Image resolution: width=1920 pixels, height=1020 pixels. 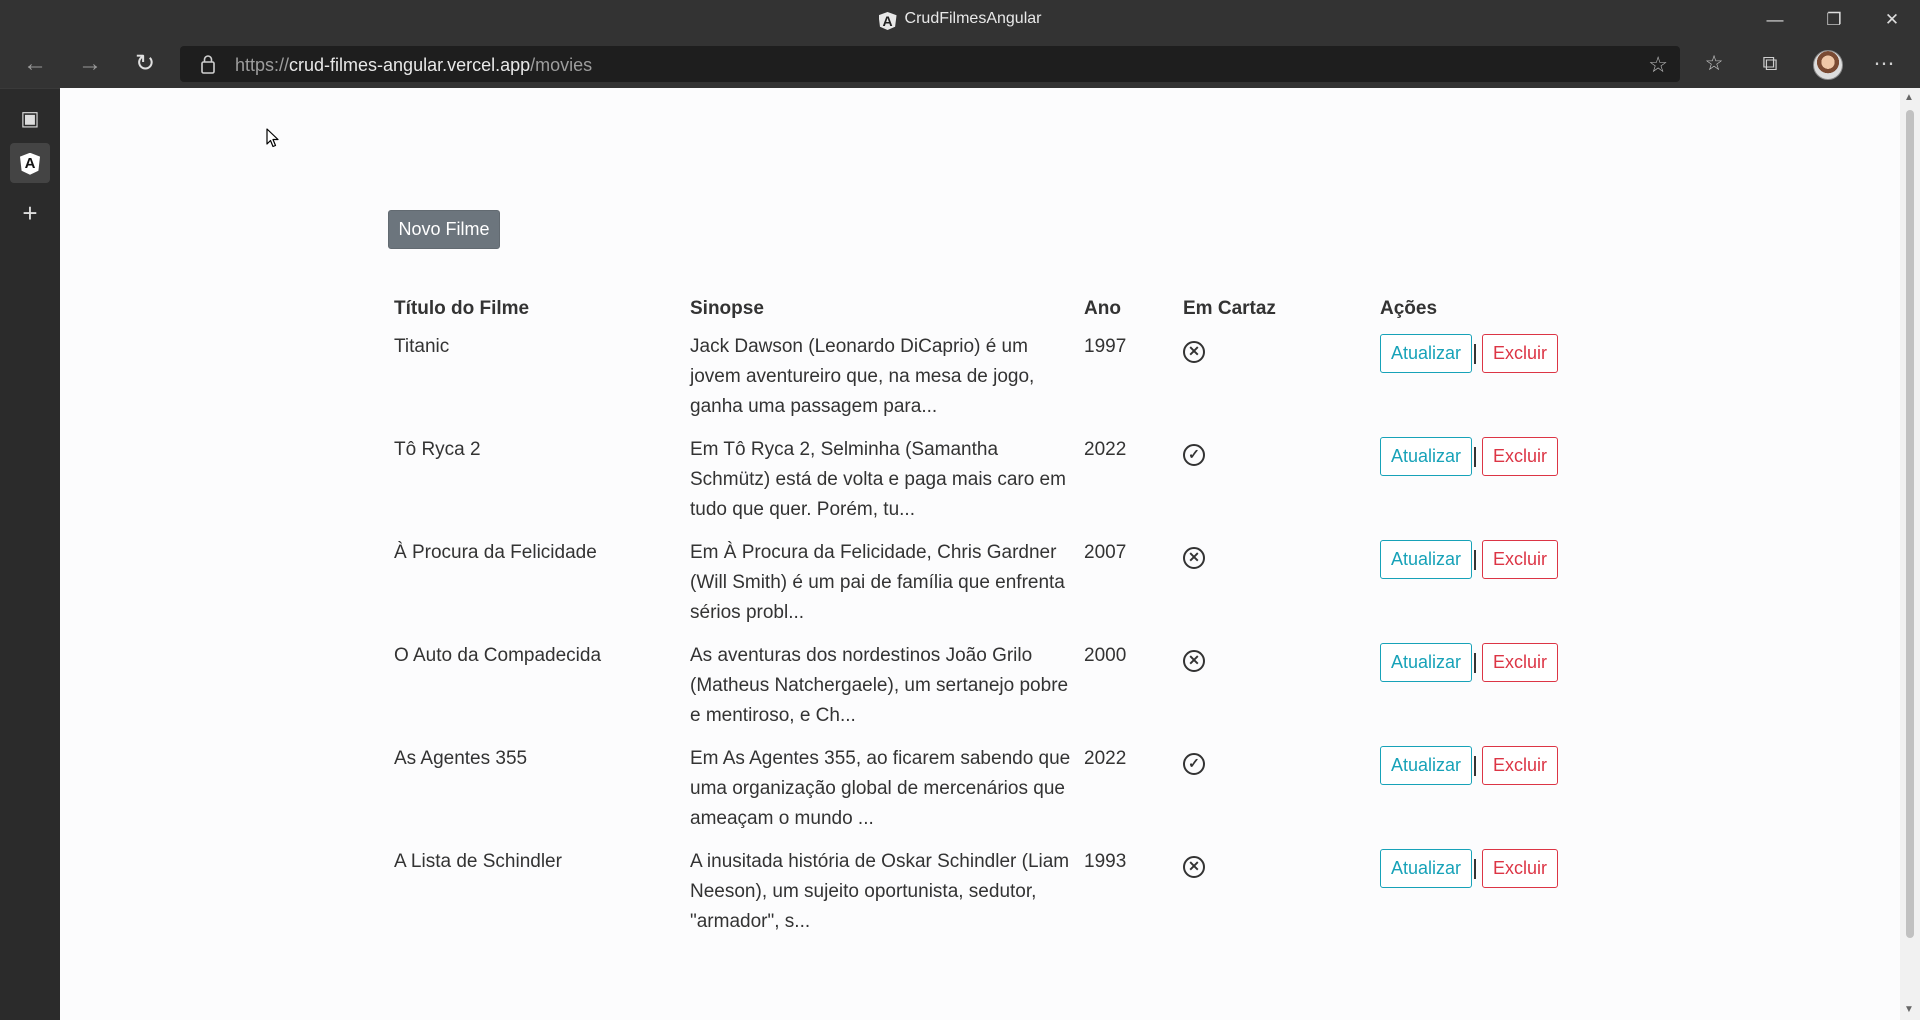 I want to click on forward-button: →, so click(x=90, y=64).